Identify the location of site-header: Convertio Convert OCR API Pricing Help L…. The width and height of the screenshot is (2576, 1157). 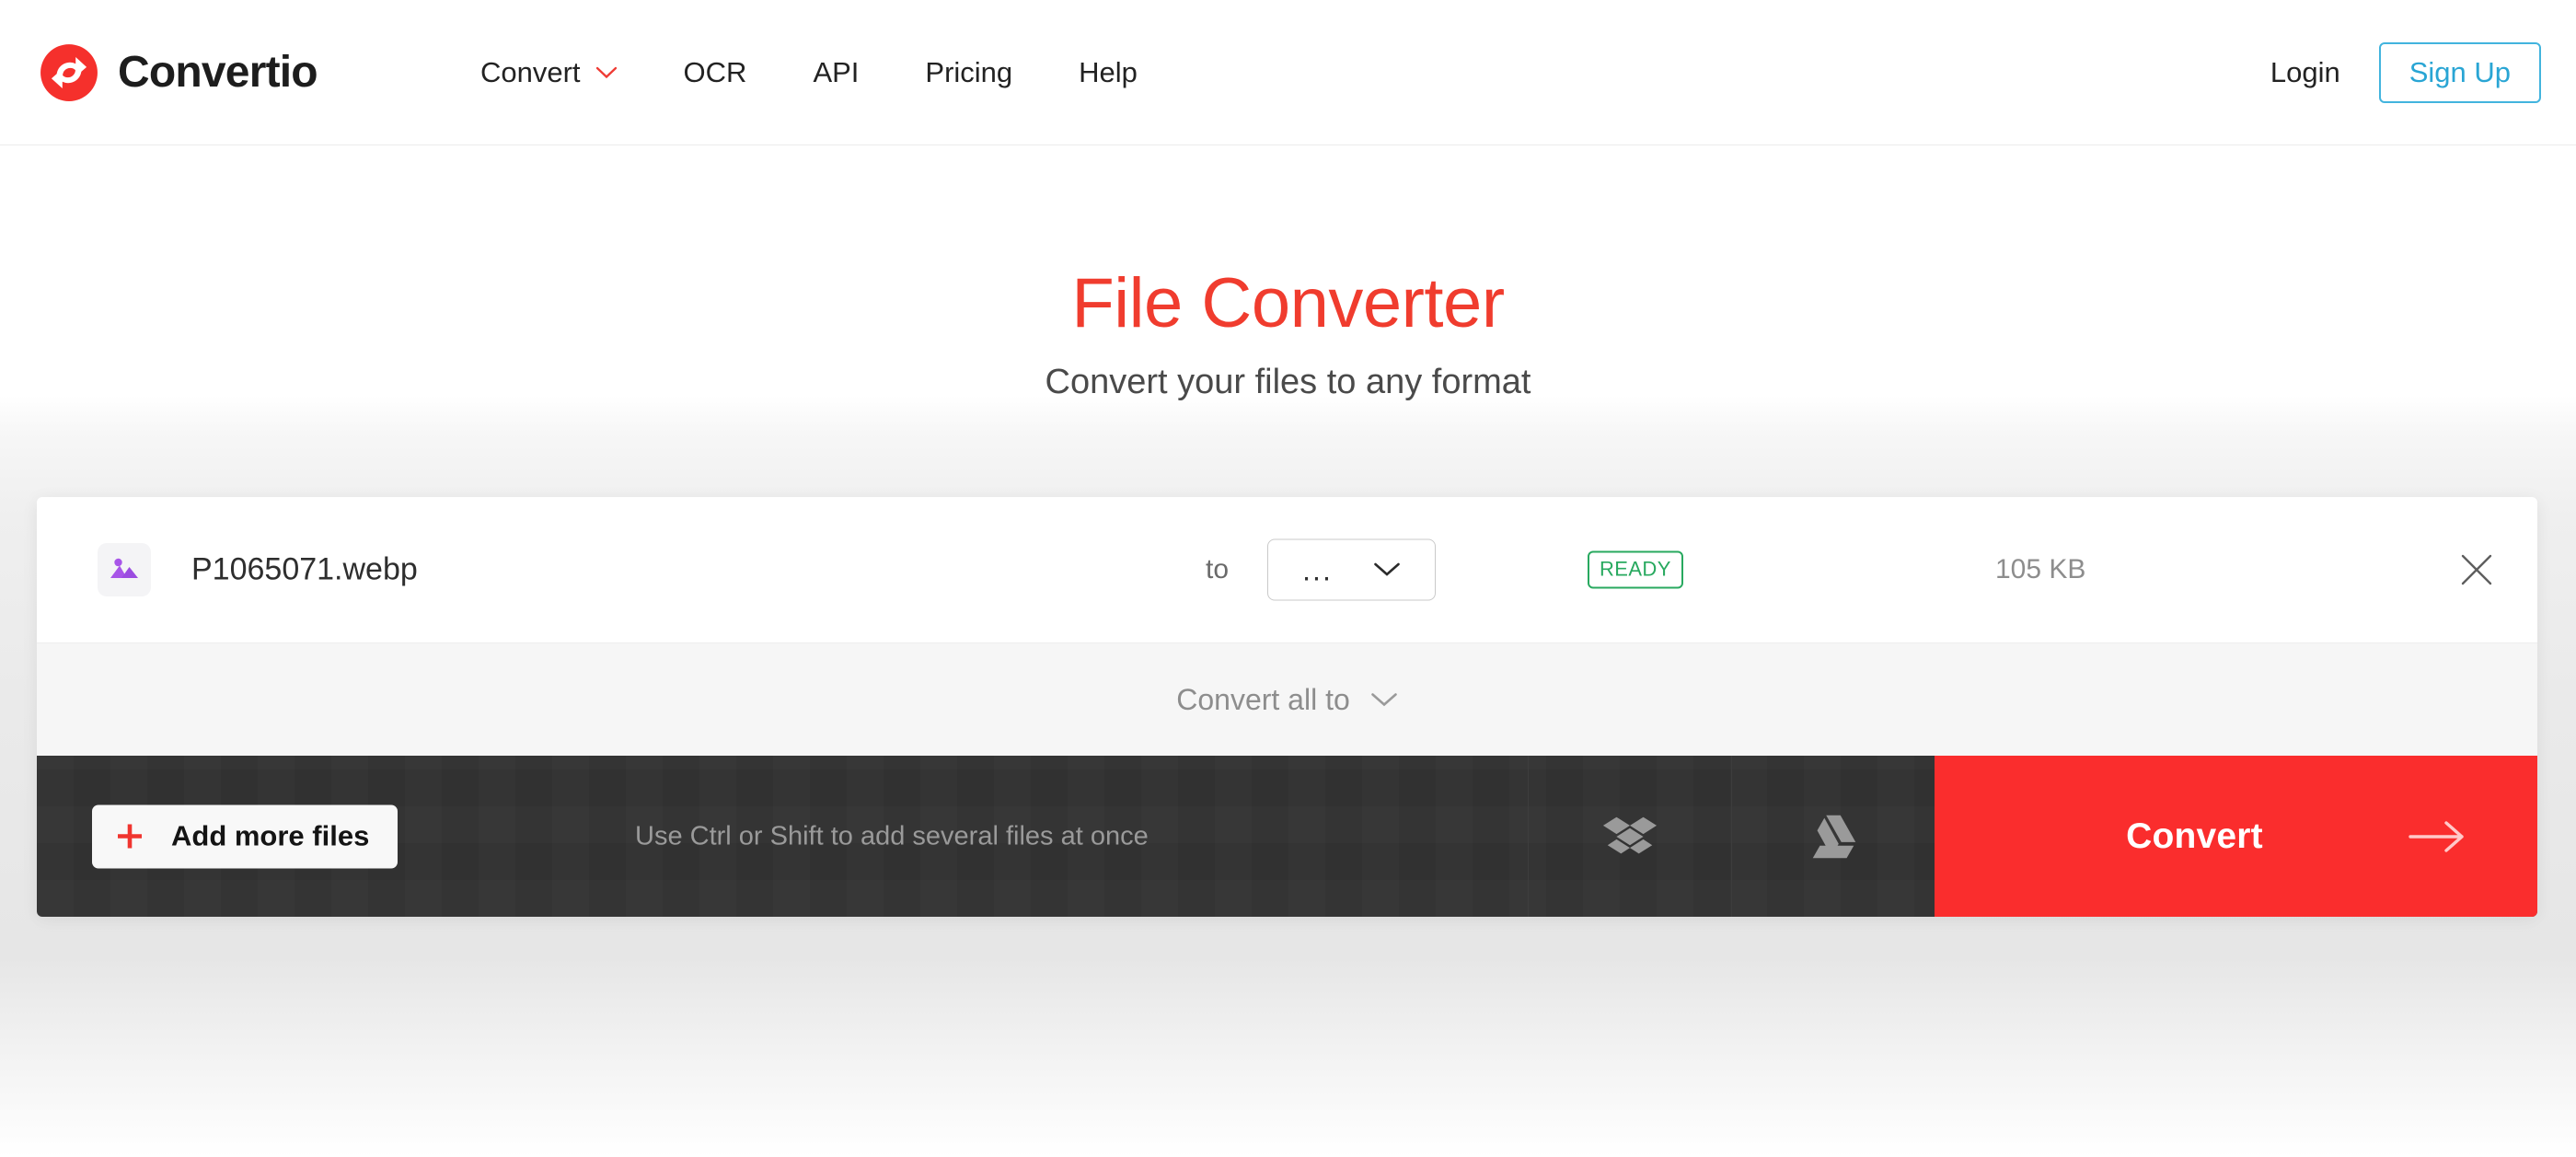
(1288, 72).